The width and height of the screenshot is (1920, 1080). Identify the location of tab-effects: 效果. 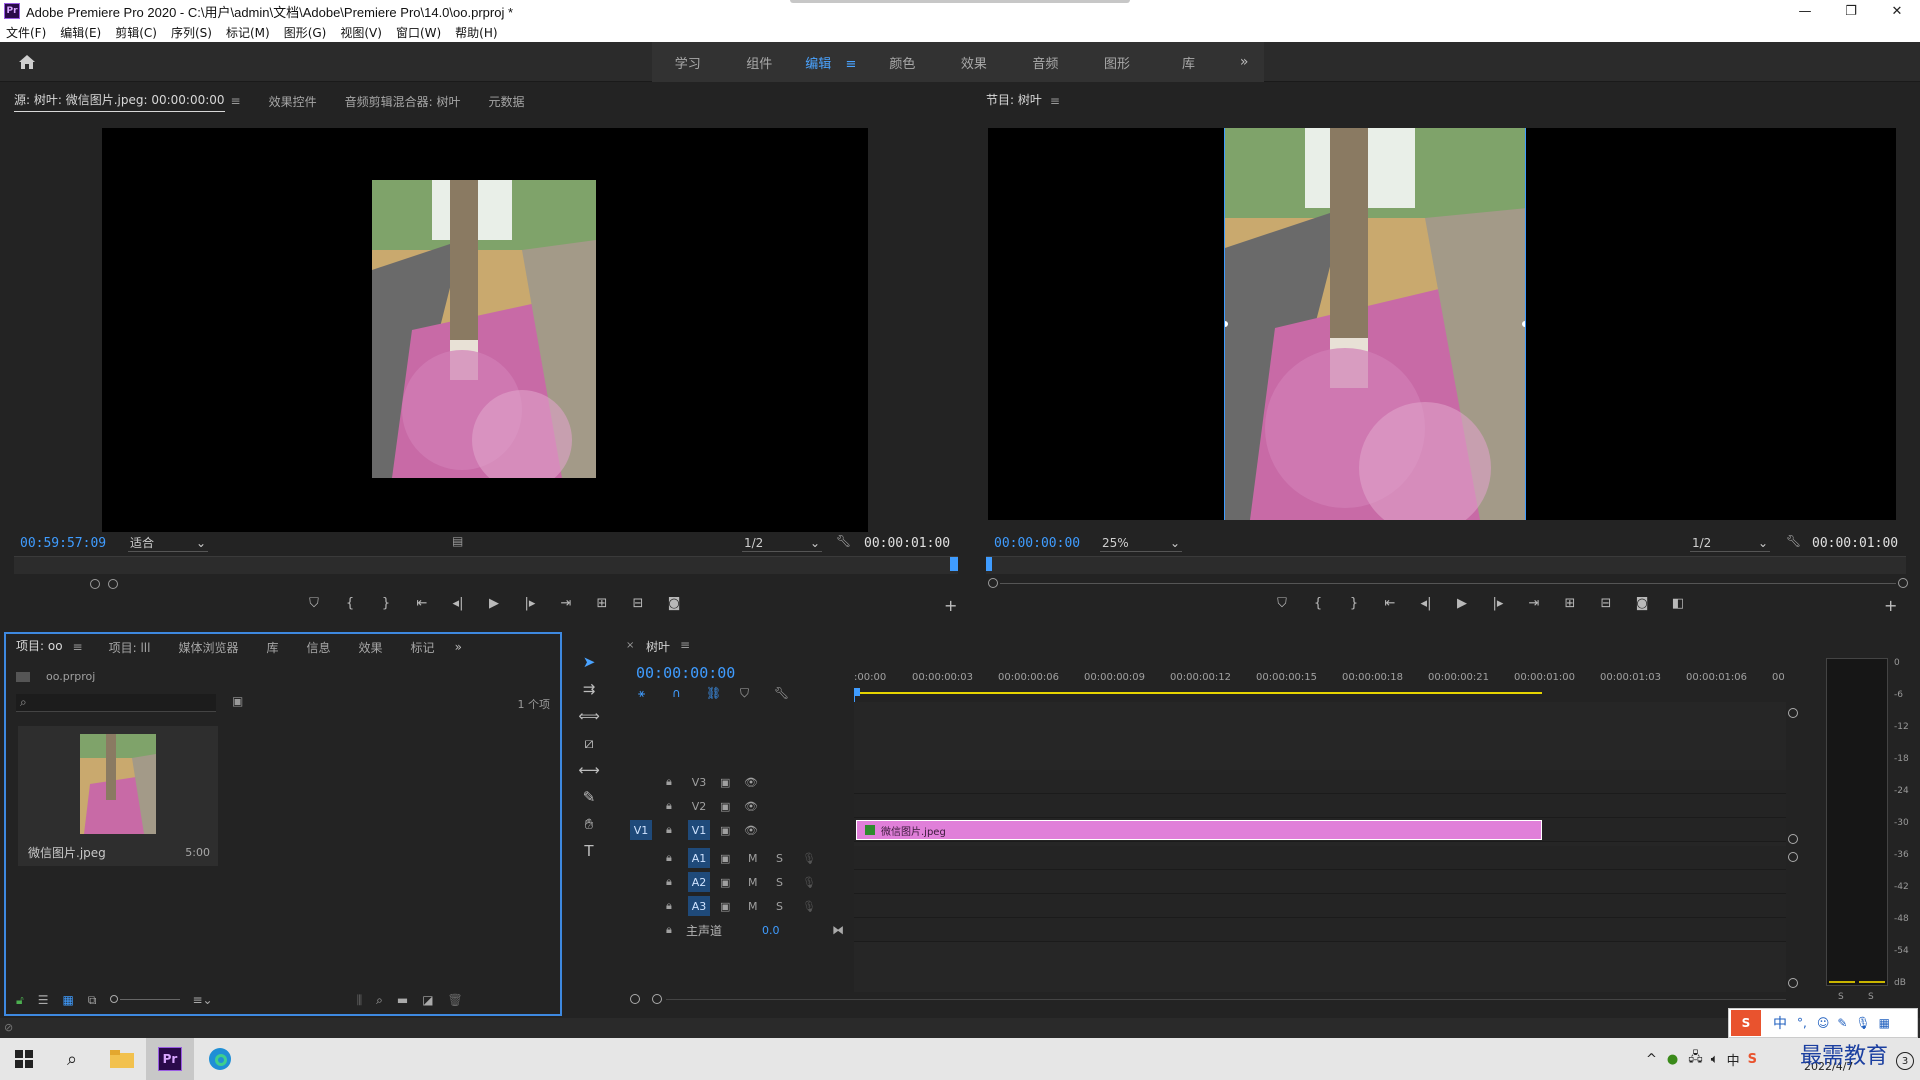
(371, 647).